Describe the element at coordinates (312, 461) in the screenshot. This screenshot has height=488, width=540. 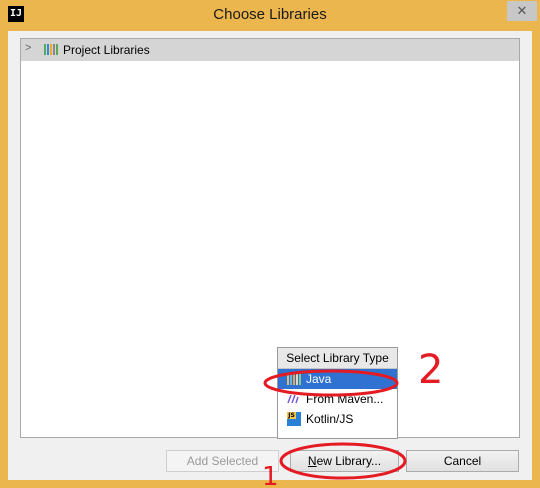
I see `mnemonic-letter: N` at that location.